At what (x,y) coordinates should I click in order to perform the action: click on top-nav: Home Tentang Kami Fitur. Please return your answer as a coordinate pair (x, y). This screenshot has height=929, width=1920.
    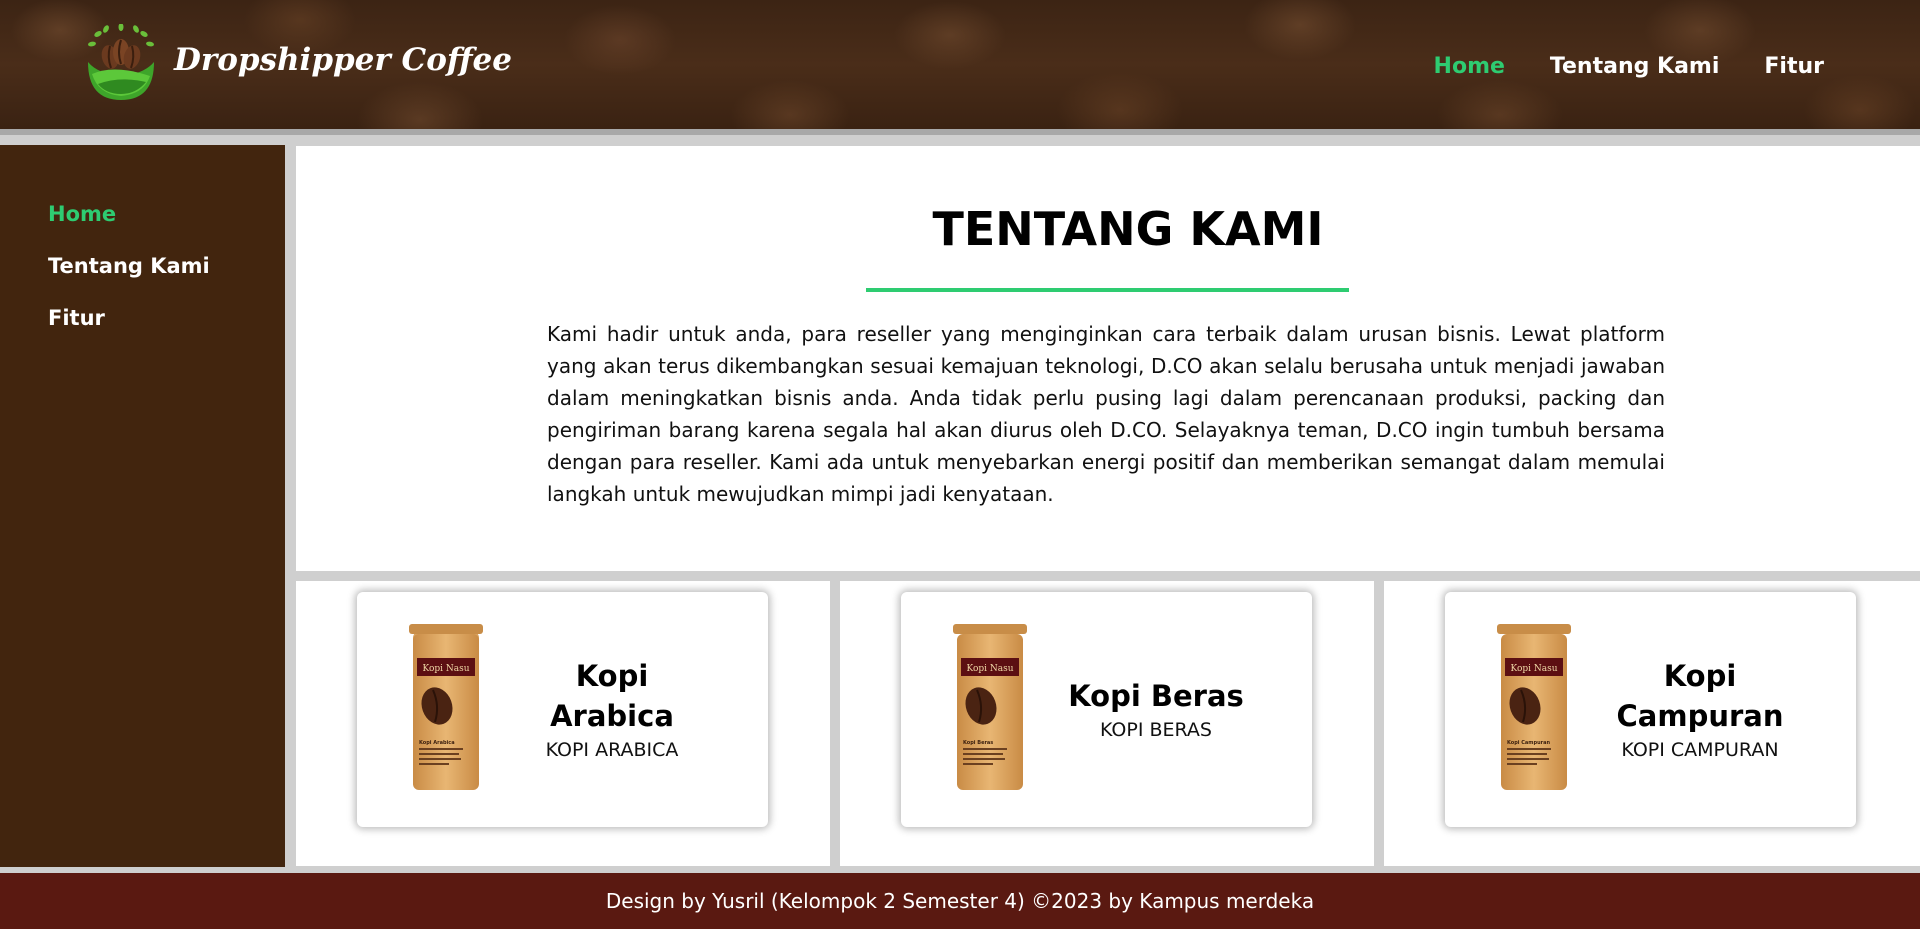
    Looking at the image, I should click on (1629, 66).